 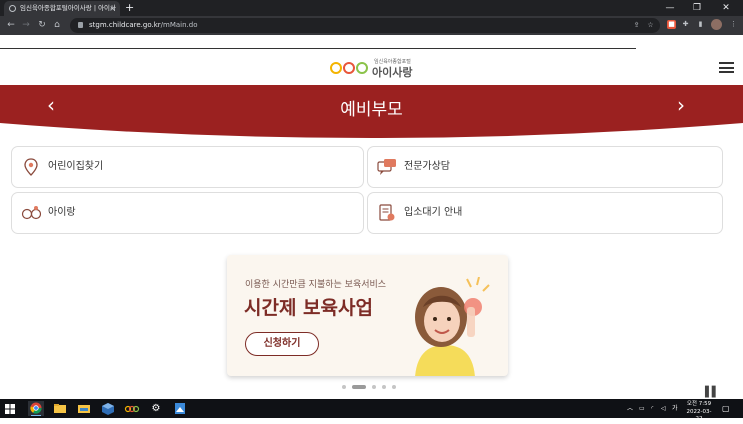 I want to click on forward-icon: →, so click(x=26, y=25).